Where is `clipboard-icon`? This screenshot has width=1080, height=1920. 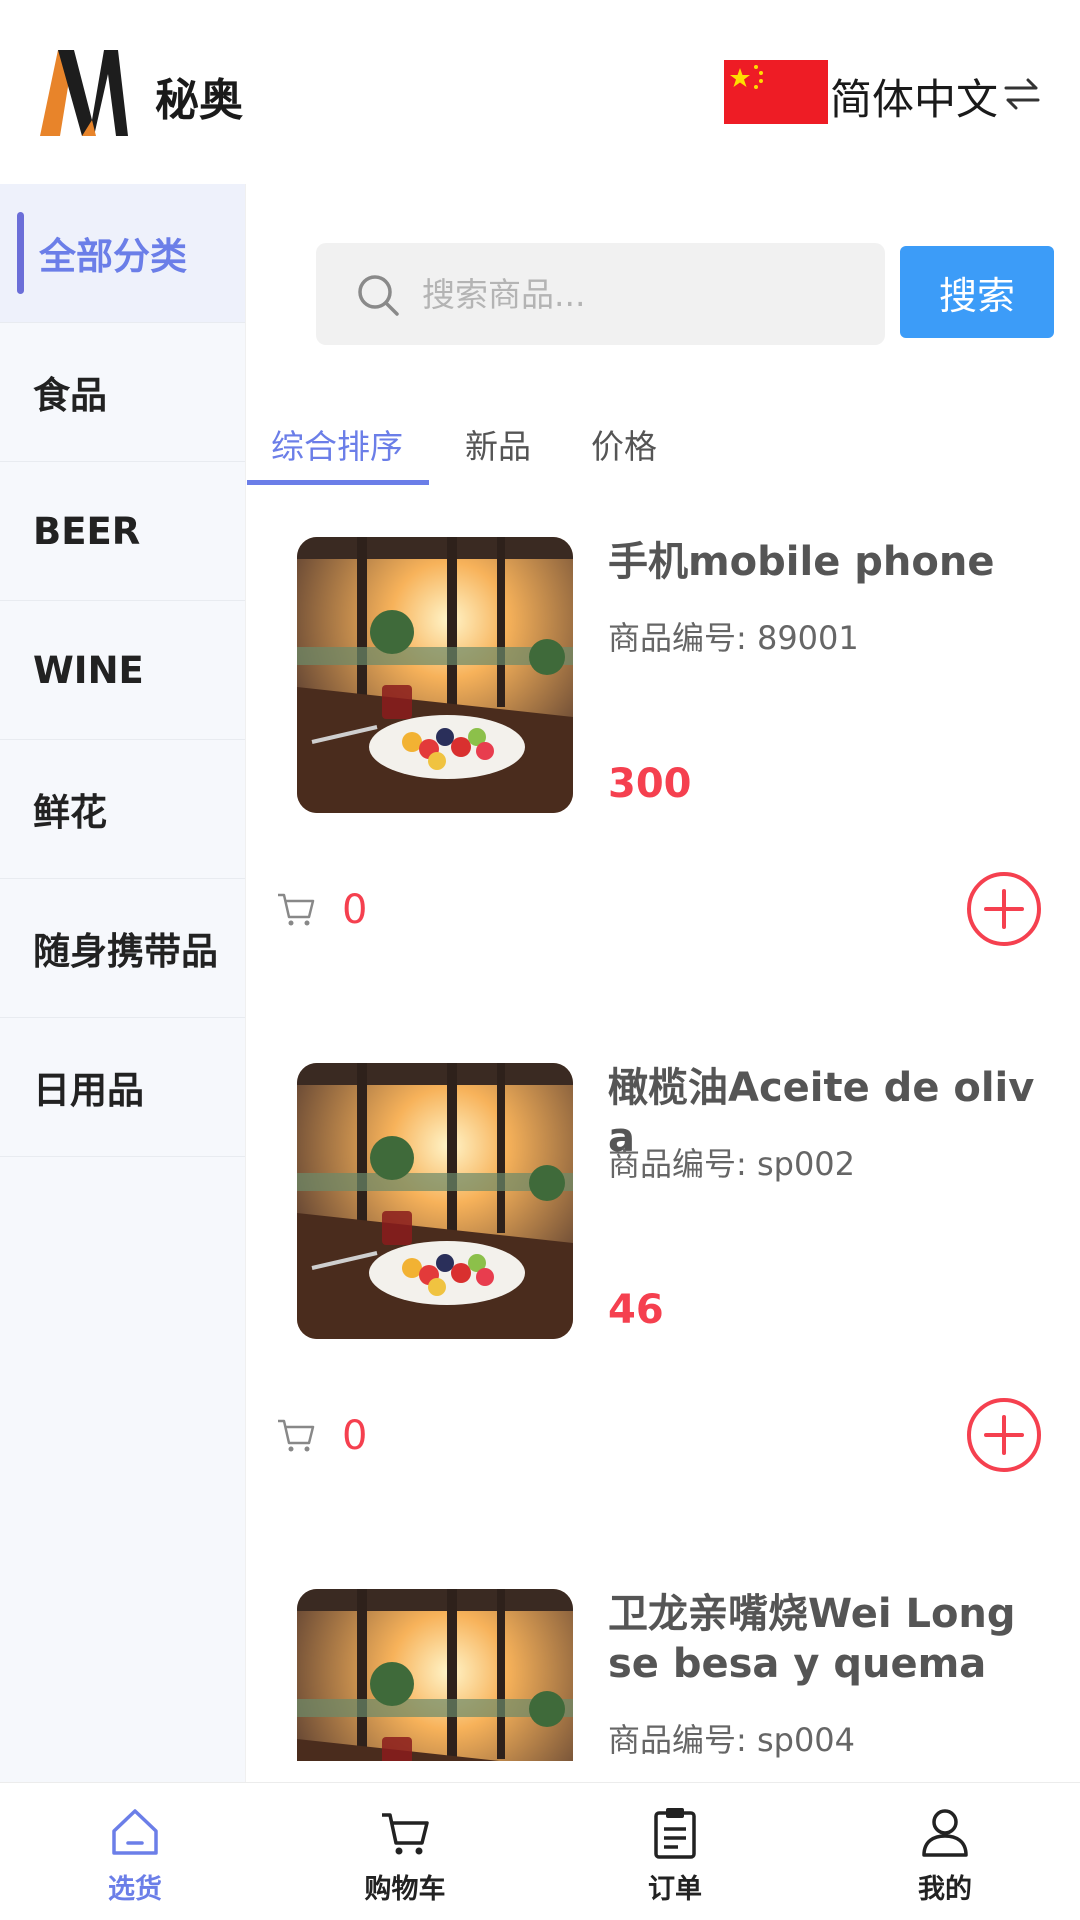
clipboard-icon is located at coordinates (675, 1833).